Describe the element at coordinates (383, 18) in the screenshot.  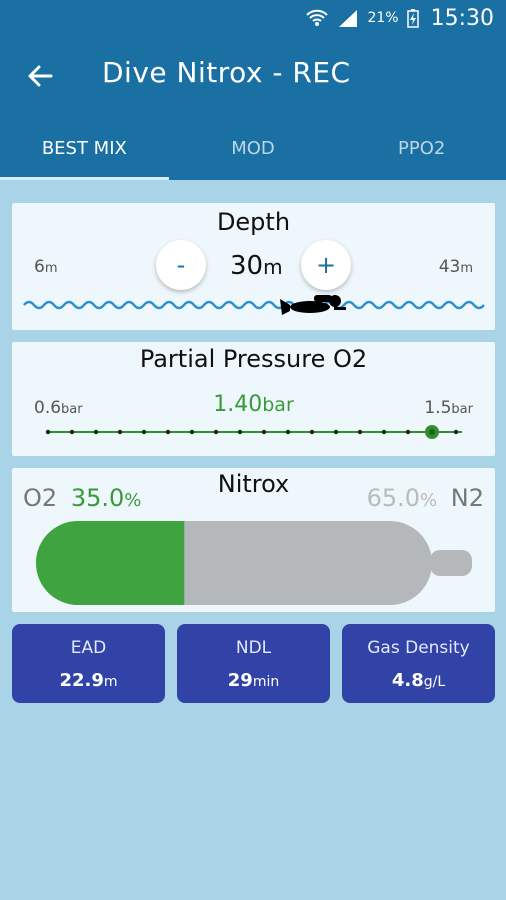
I see `battery-percent: 21%` at that location.